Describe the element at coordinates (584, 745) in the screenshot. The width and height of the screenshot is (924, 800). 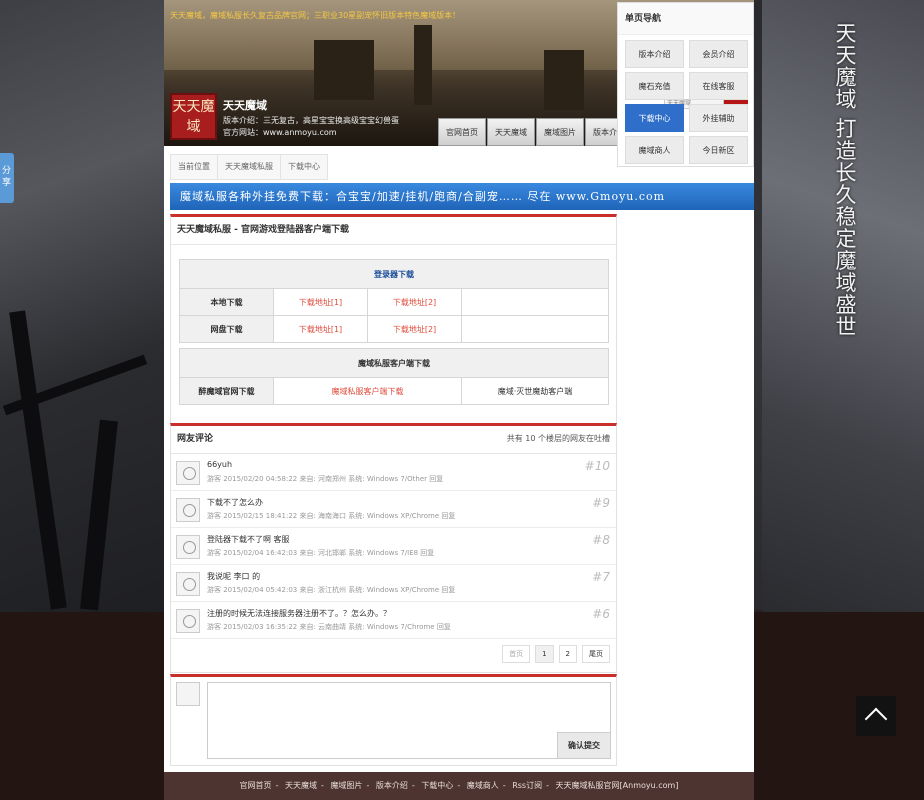
I see `submit-button: 确认提交` at that location.